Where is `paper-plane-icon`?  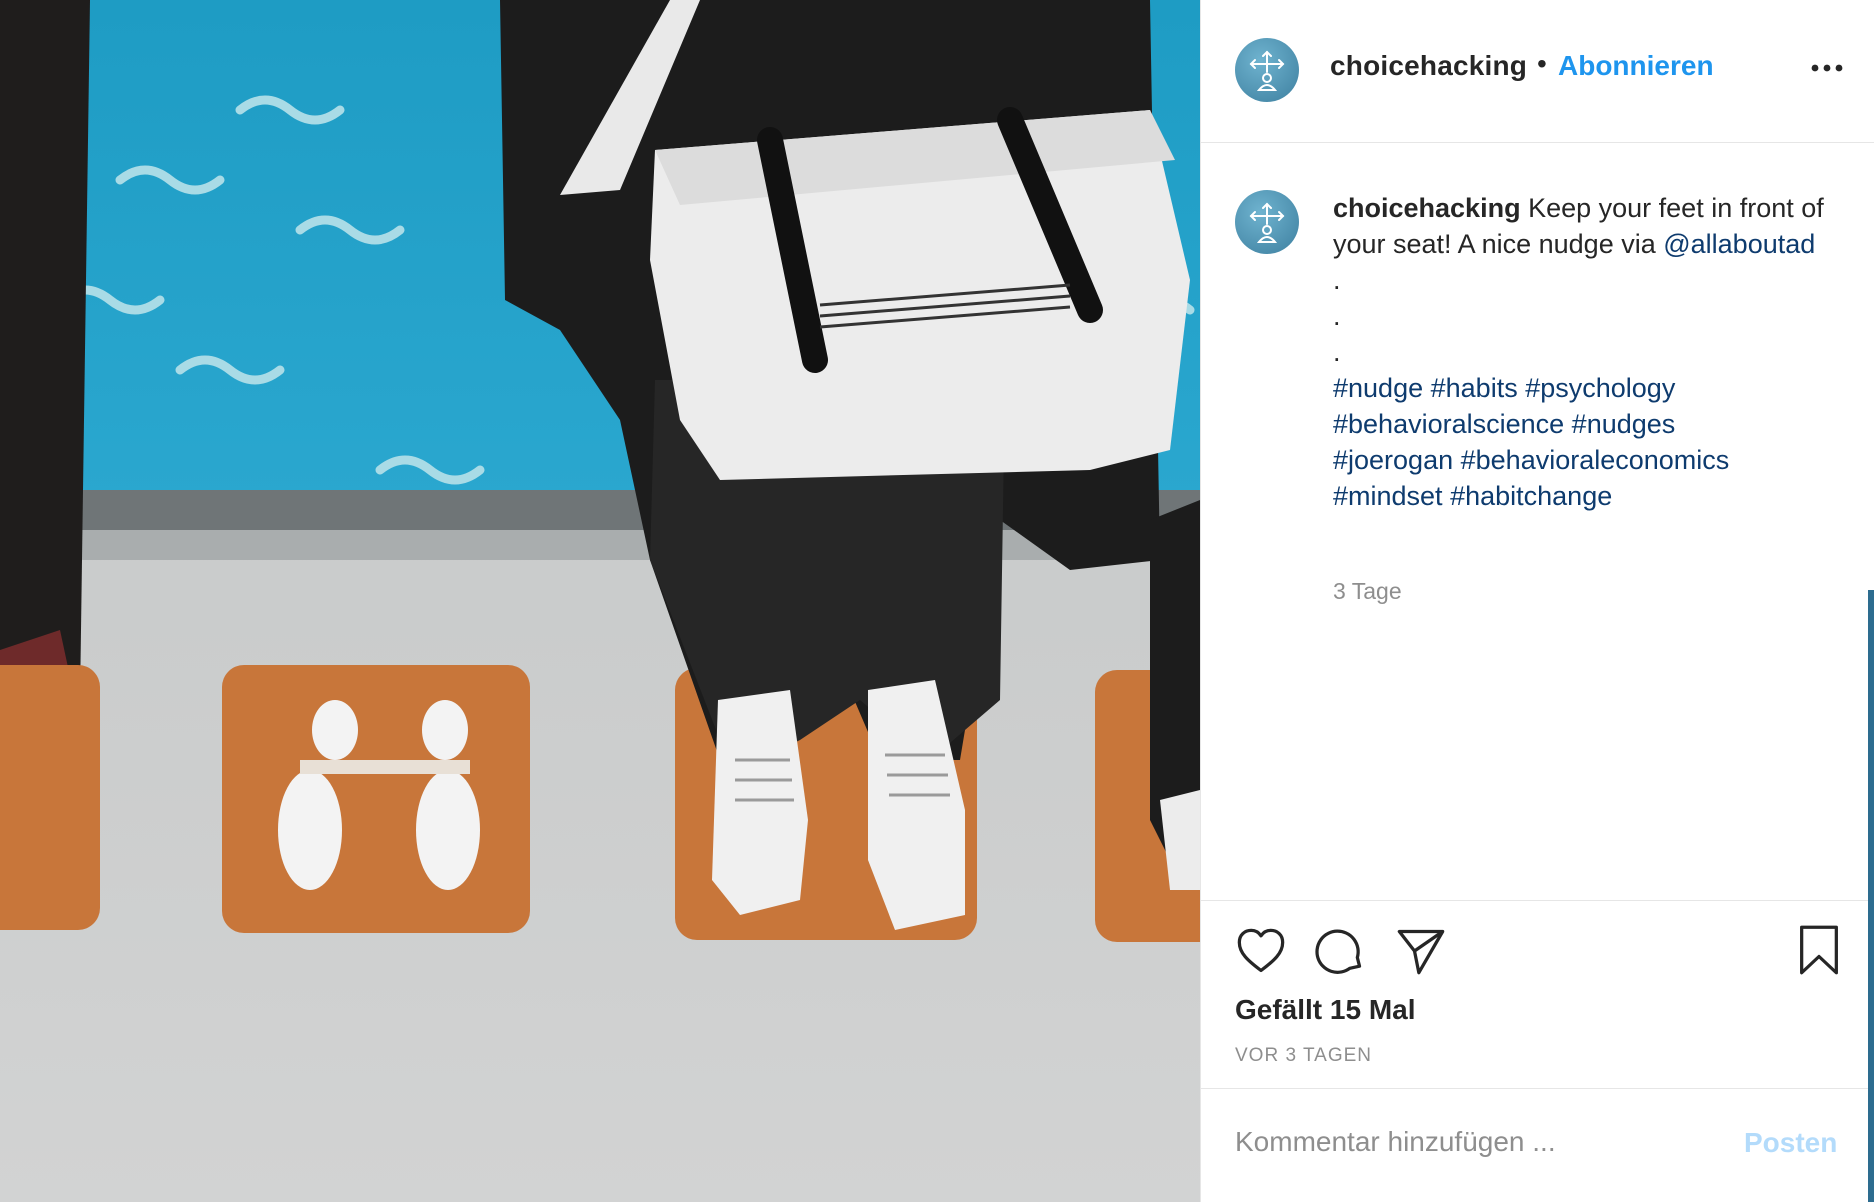 paper-plane-icon is located at coordinates (1421, 952).